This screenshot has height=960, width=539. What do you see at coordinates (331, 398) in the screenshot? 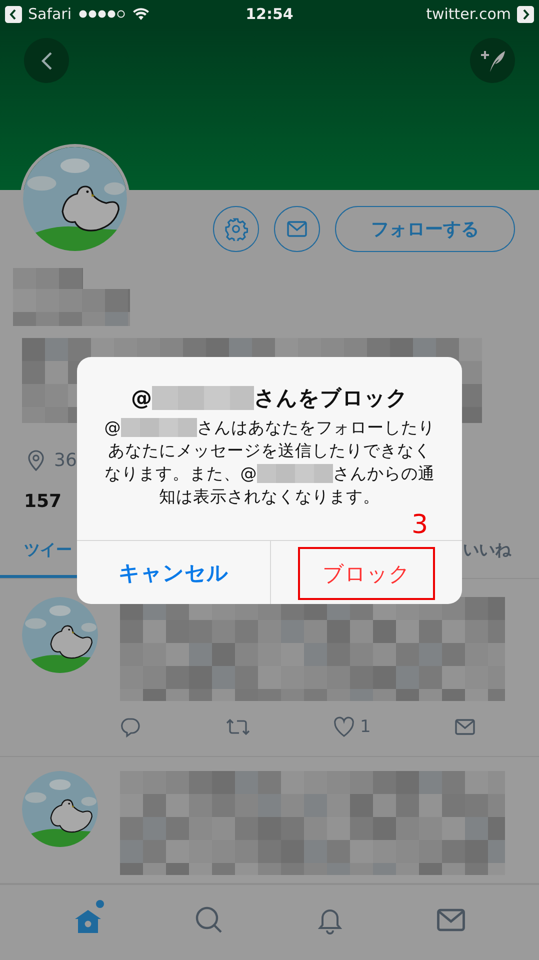
I see `dialog-title: さんをブロック` at bounding box center [331, 398].